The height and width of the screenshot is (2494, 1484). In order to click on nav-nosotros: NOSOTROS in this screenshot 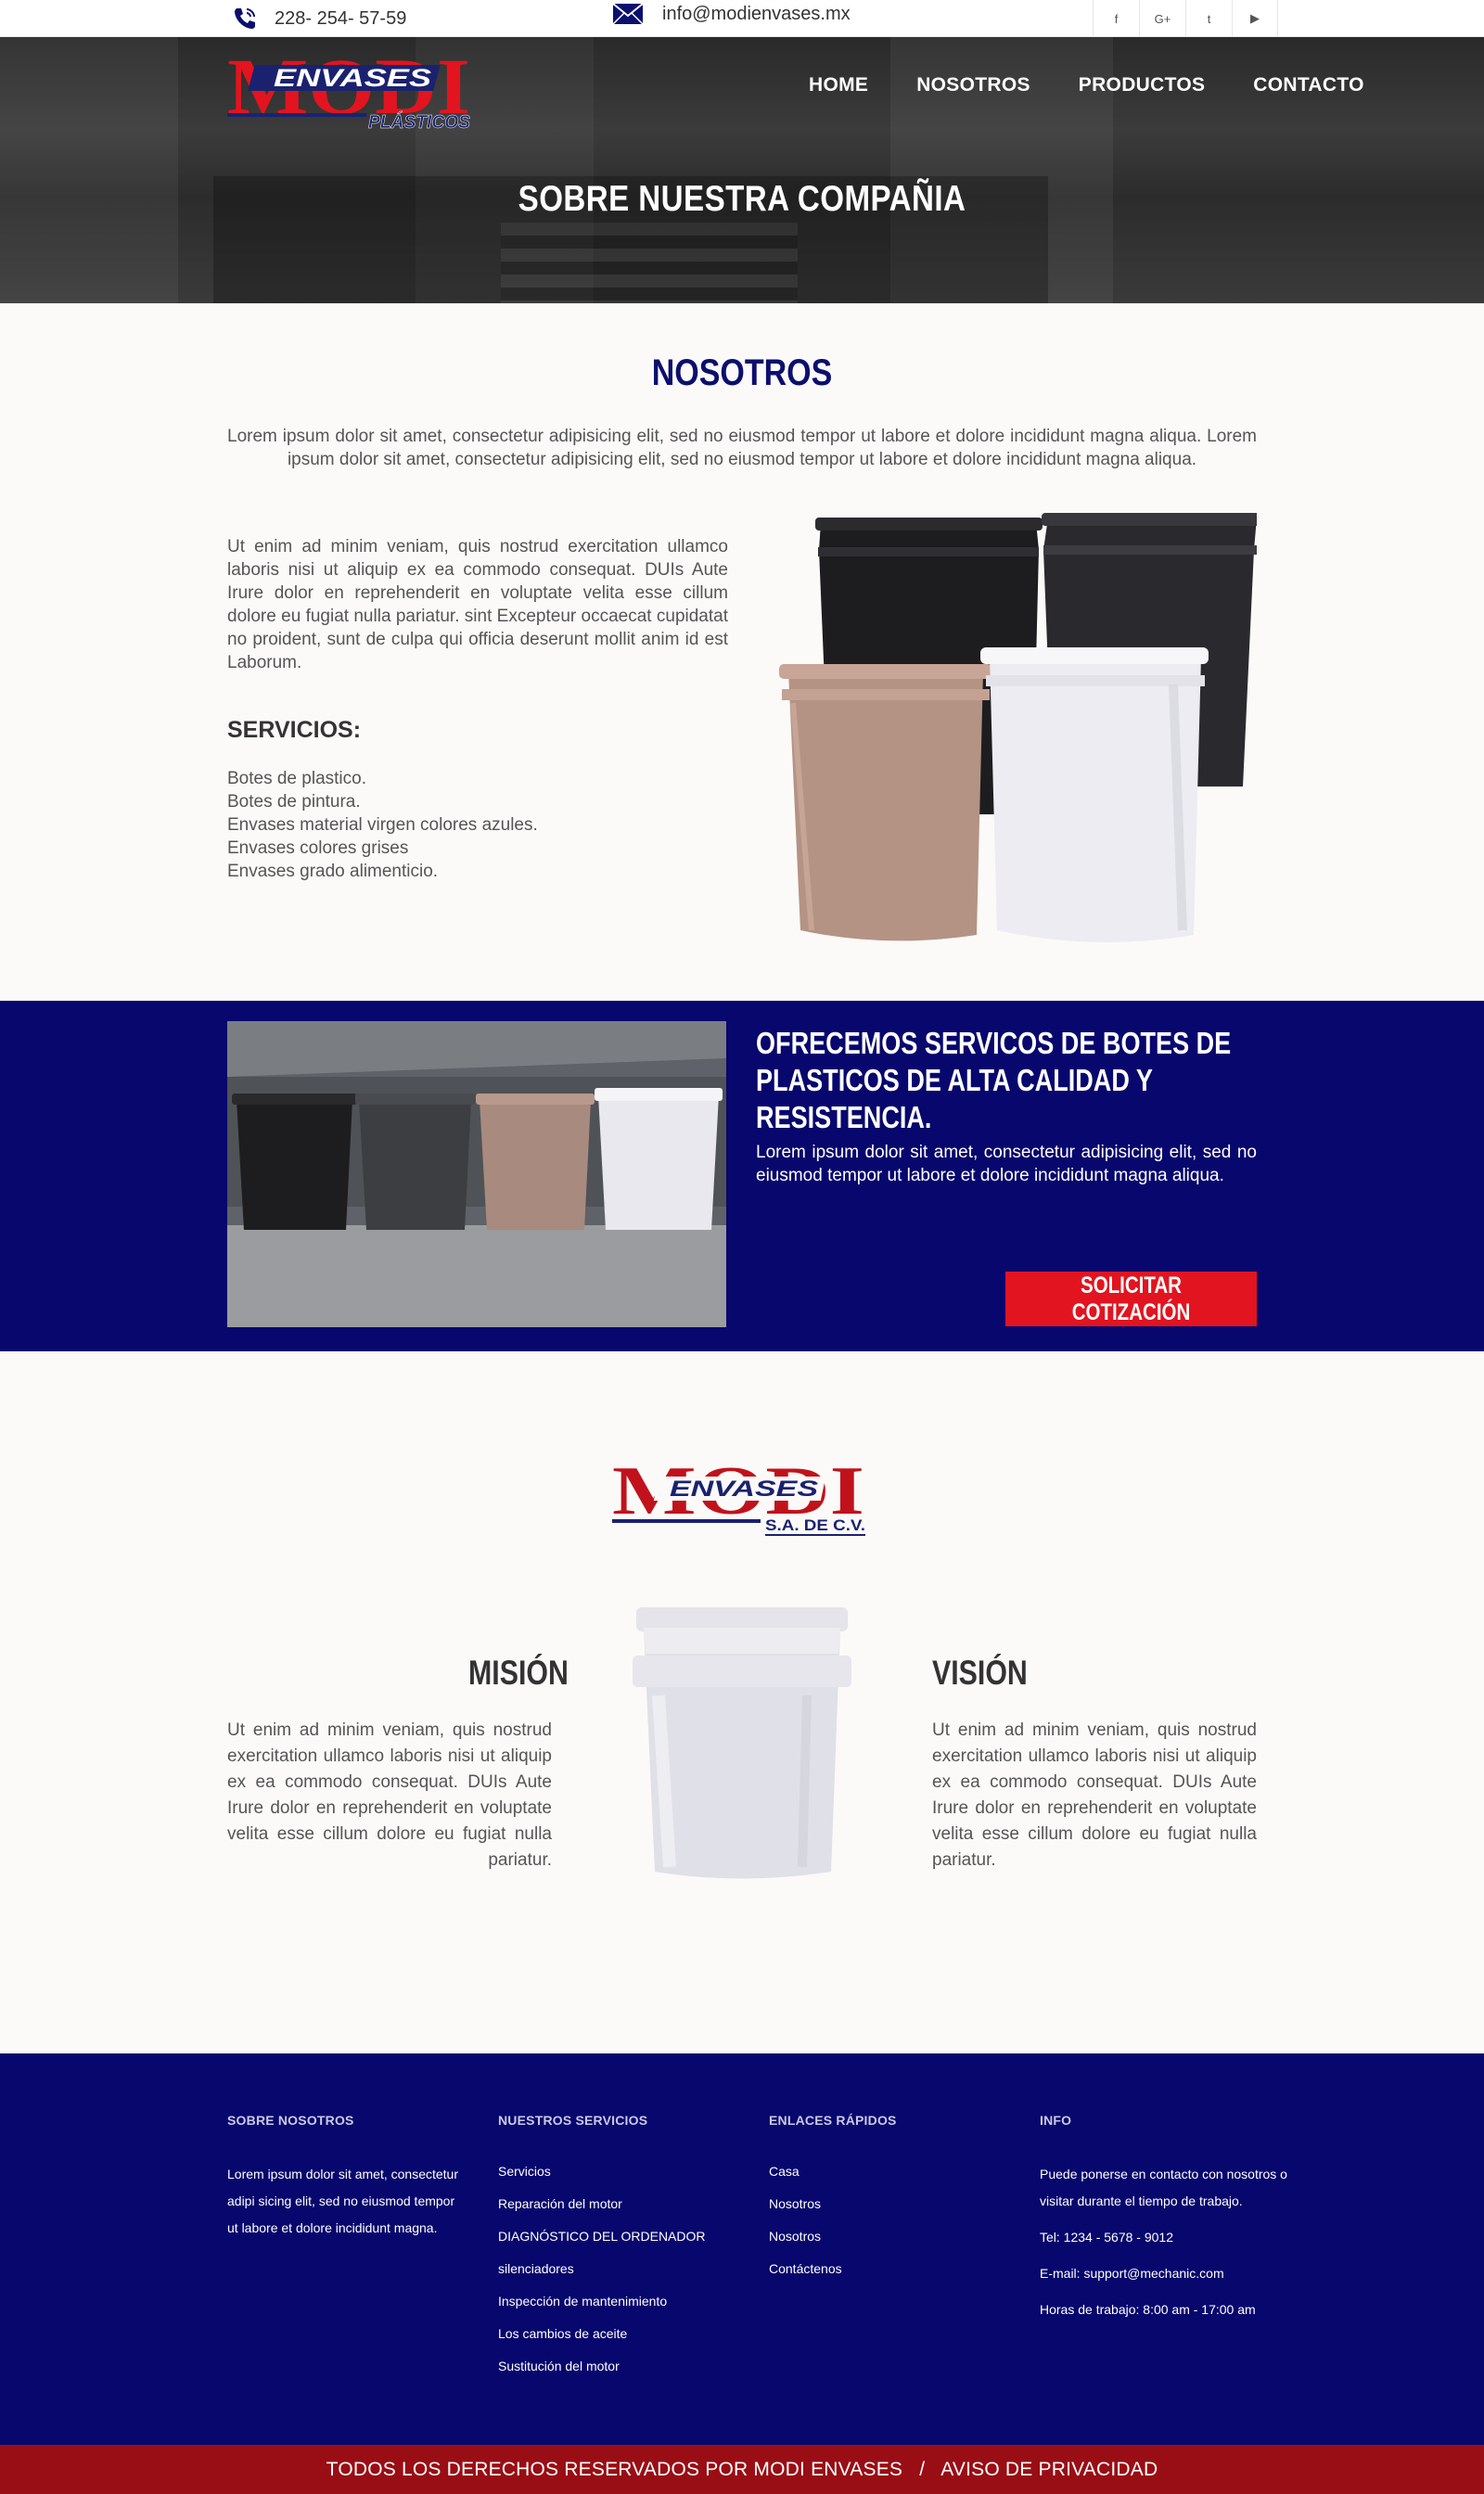, I will do `click(973, 85)`.